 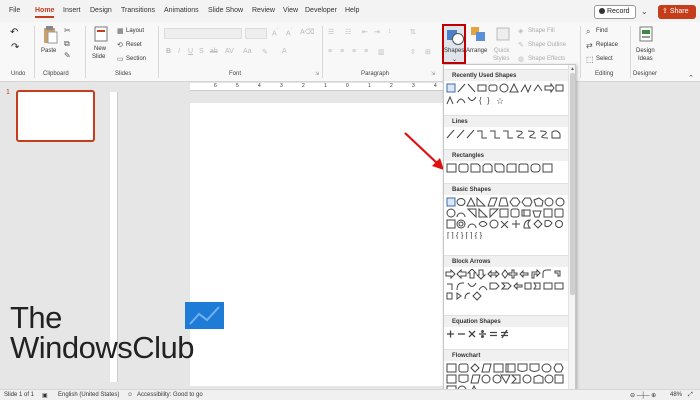 I want to click on tab-insert: Insert, so click(x=72, y=10).